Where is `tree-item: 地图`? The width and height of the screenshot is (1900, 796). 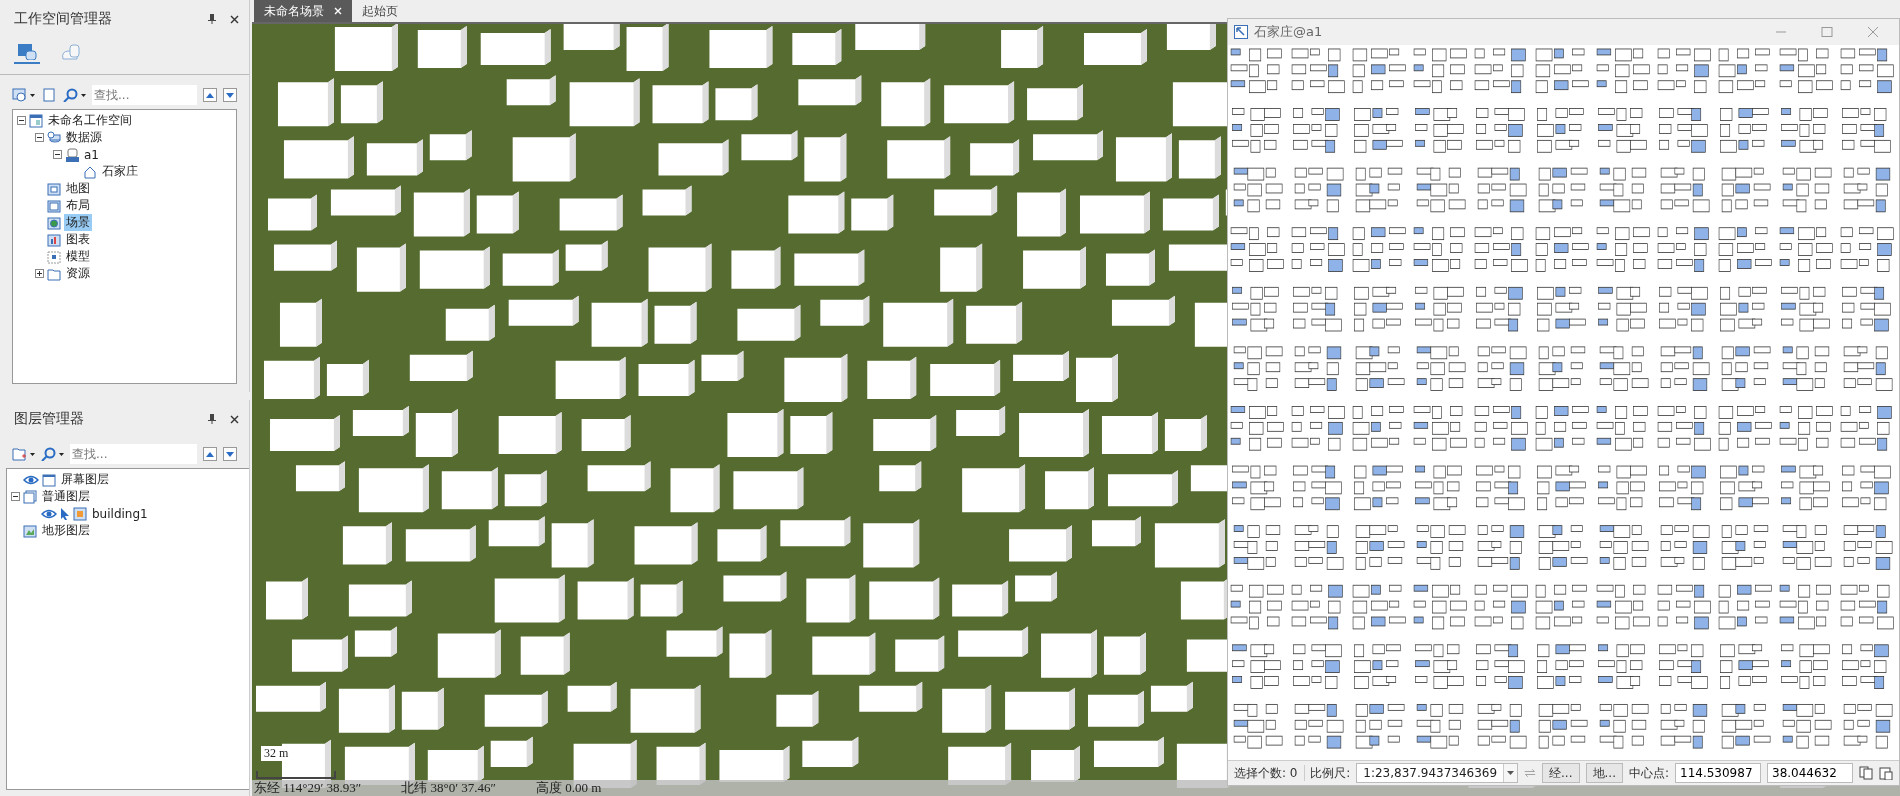 tree-item: 地图 is located at coordinates (78, 188).